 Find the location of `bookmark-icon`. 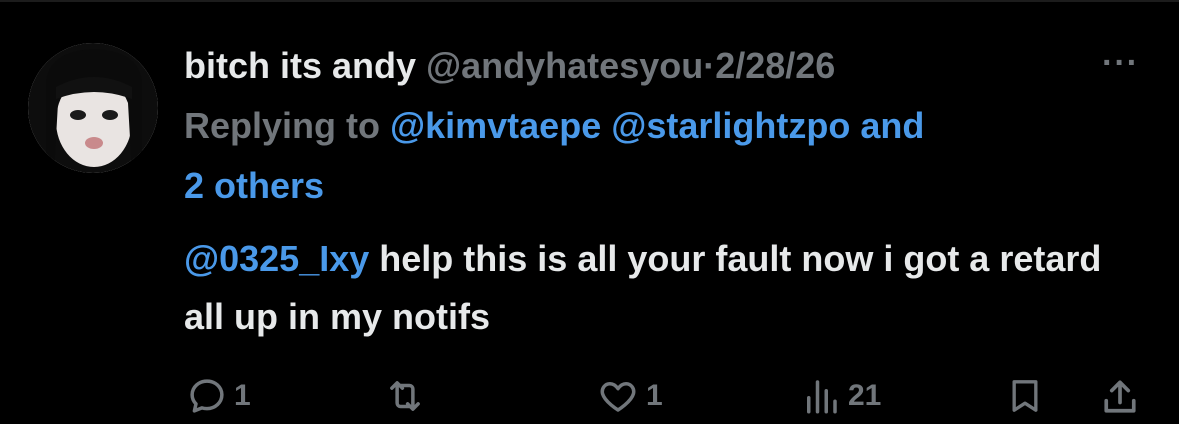

bookmark-icon is located at coordinates (1025, 396).